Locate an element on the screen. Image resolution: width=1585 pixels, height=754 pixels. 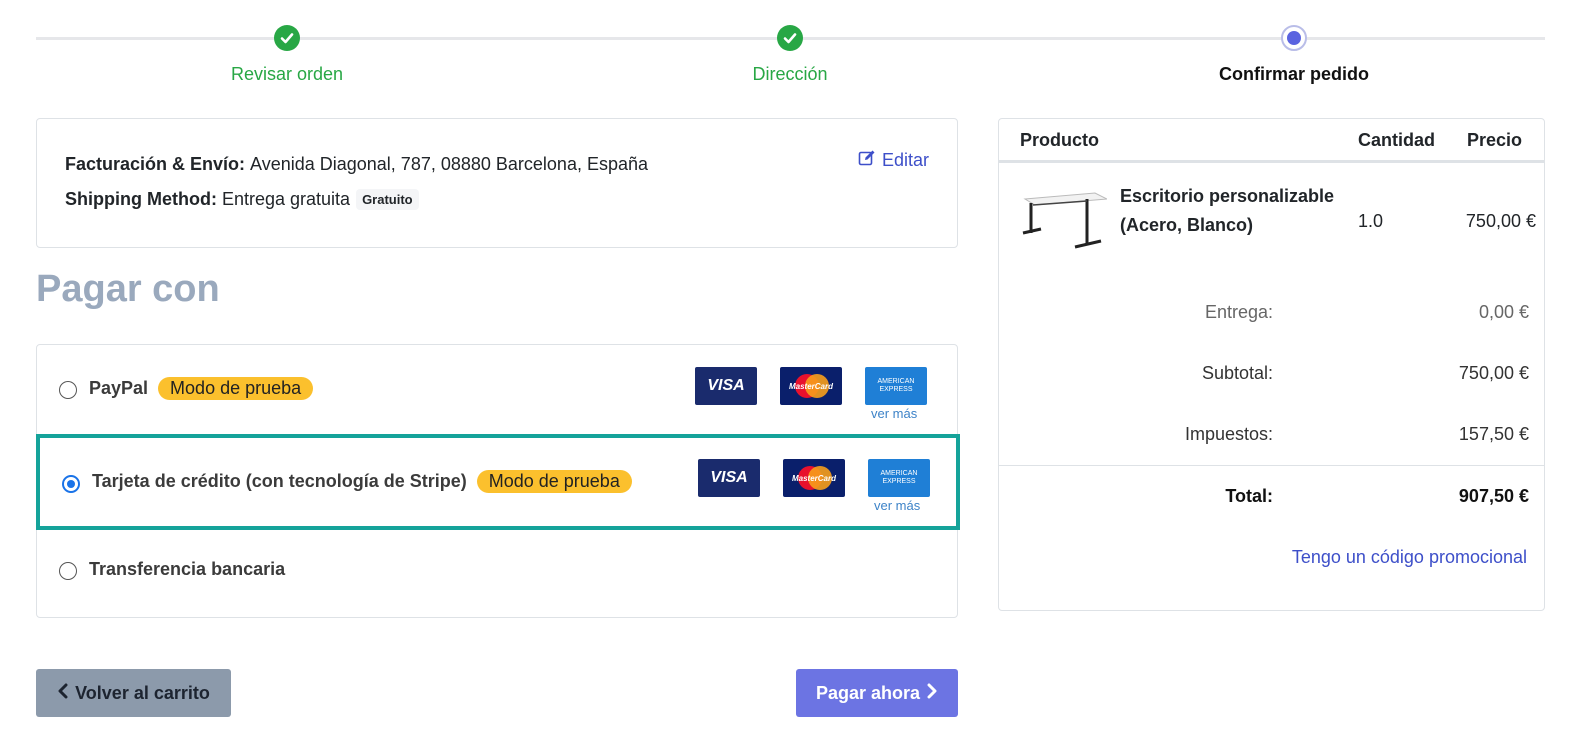
step-label: Dirección is located at coordinates (790, 74).